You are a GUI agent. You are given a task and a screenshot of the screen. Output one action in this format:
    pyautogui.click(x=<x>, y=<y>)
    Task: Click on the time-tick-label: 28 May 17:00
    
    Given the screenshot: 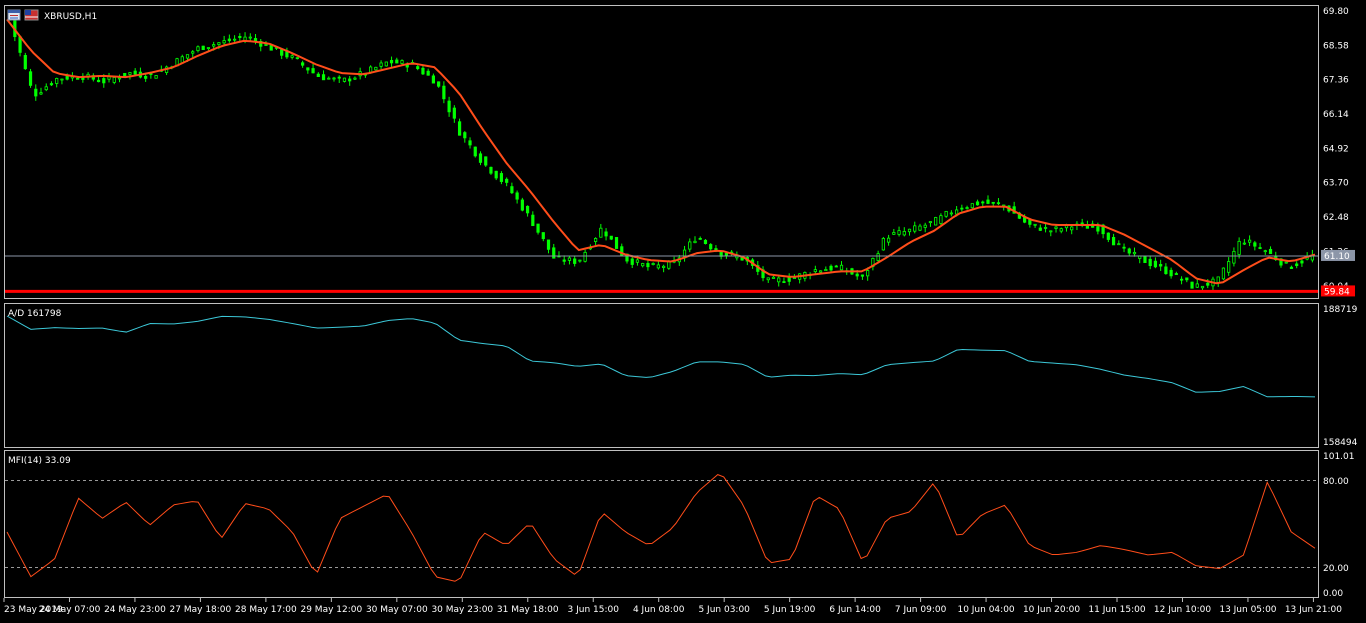 What is the action you would take?
    pyautogui.click(x=266, y=610)
    